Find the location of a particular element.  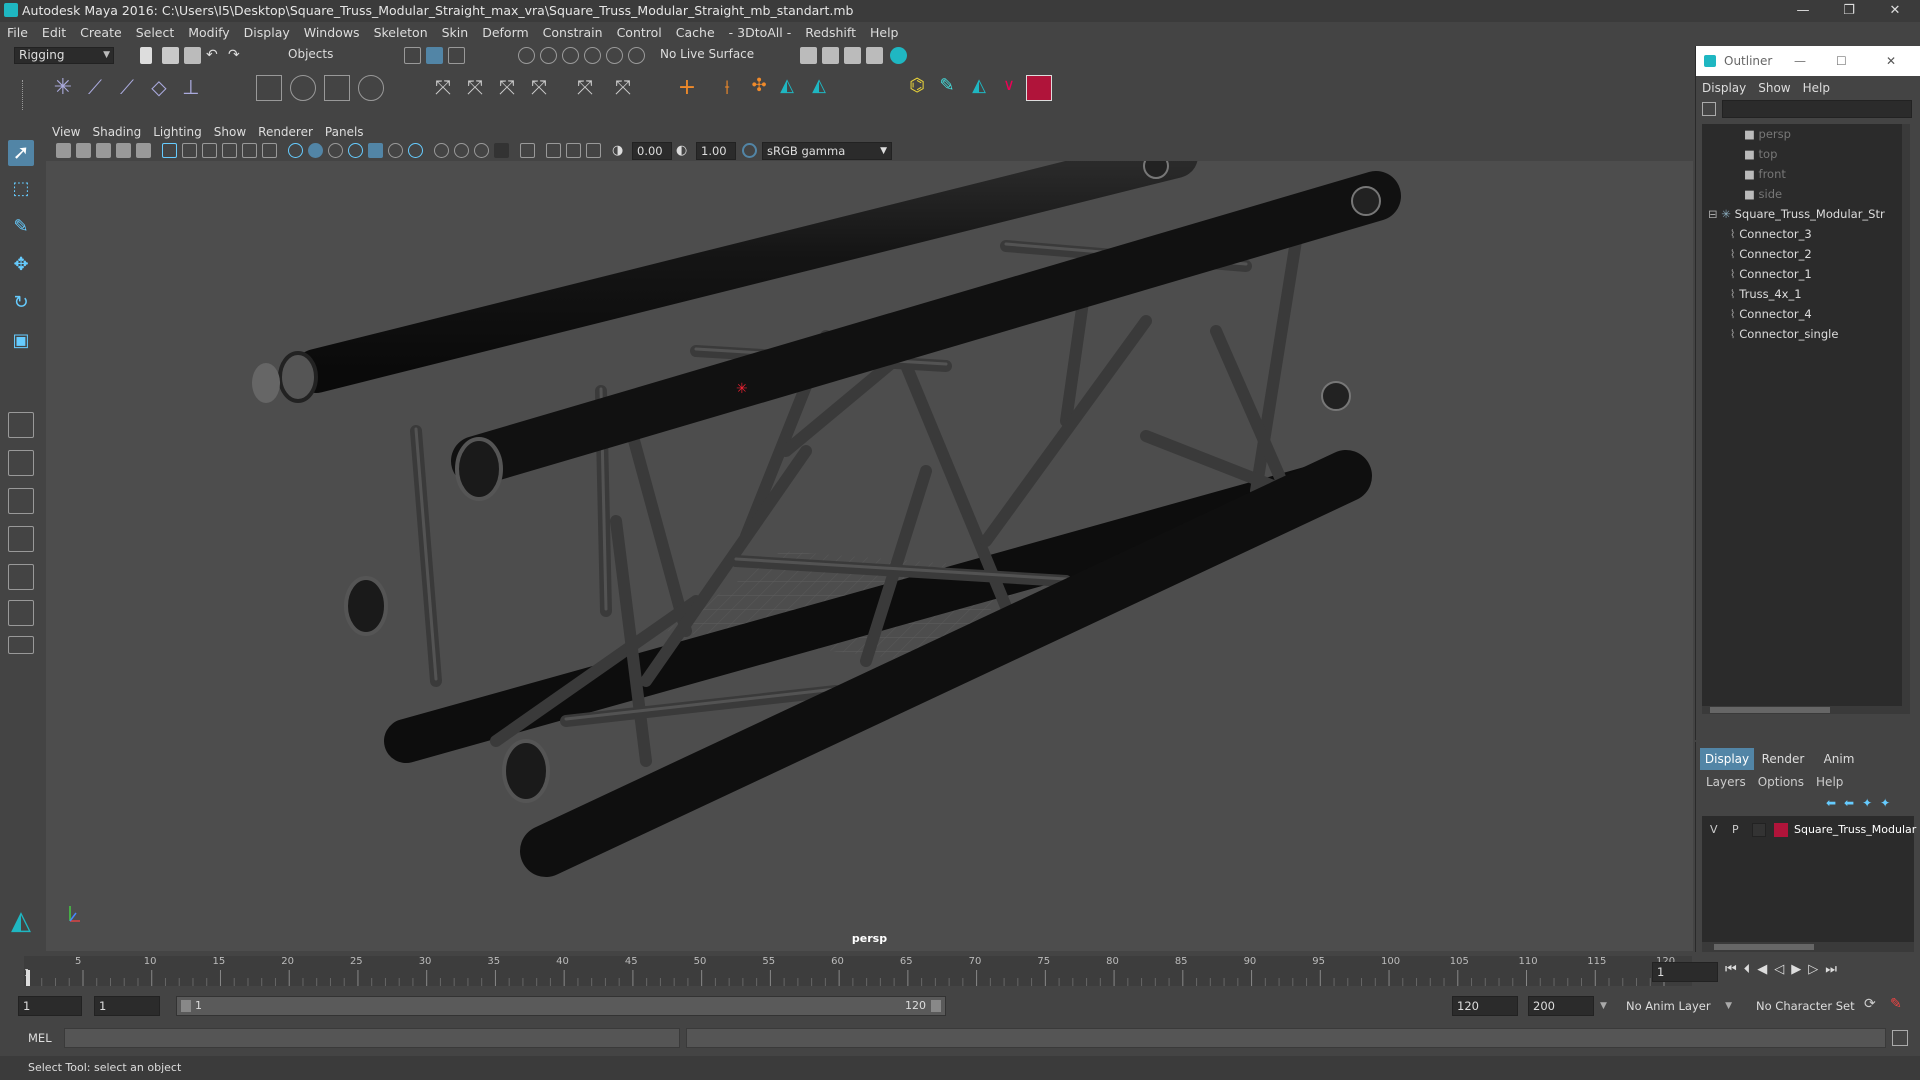

go-to-end-icon: ⏭ is located at coordinates (1834, 969).